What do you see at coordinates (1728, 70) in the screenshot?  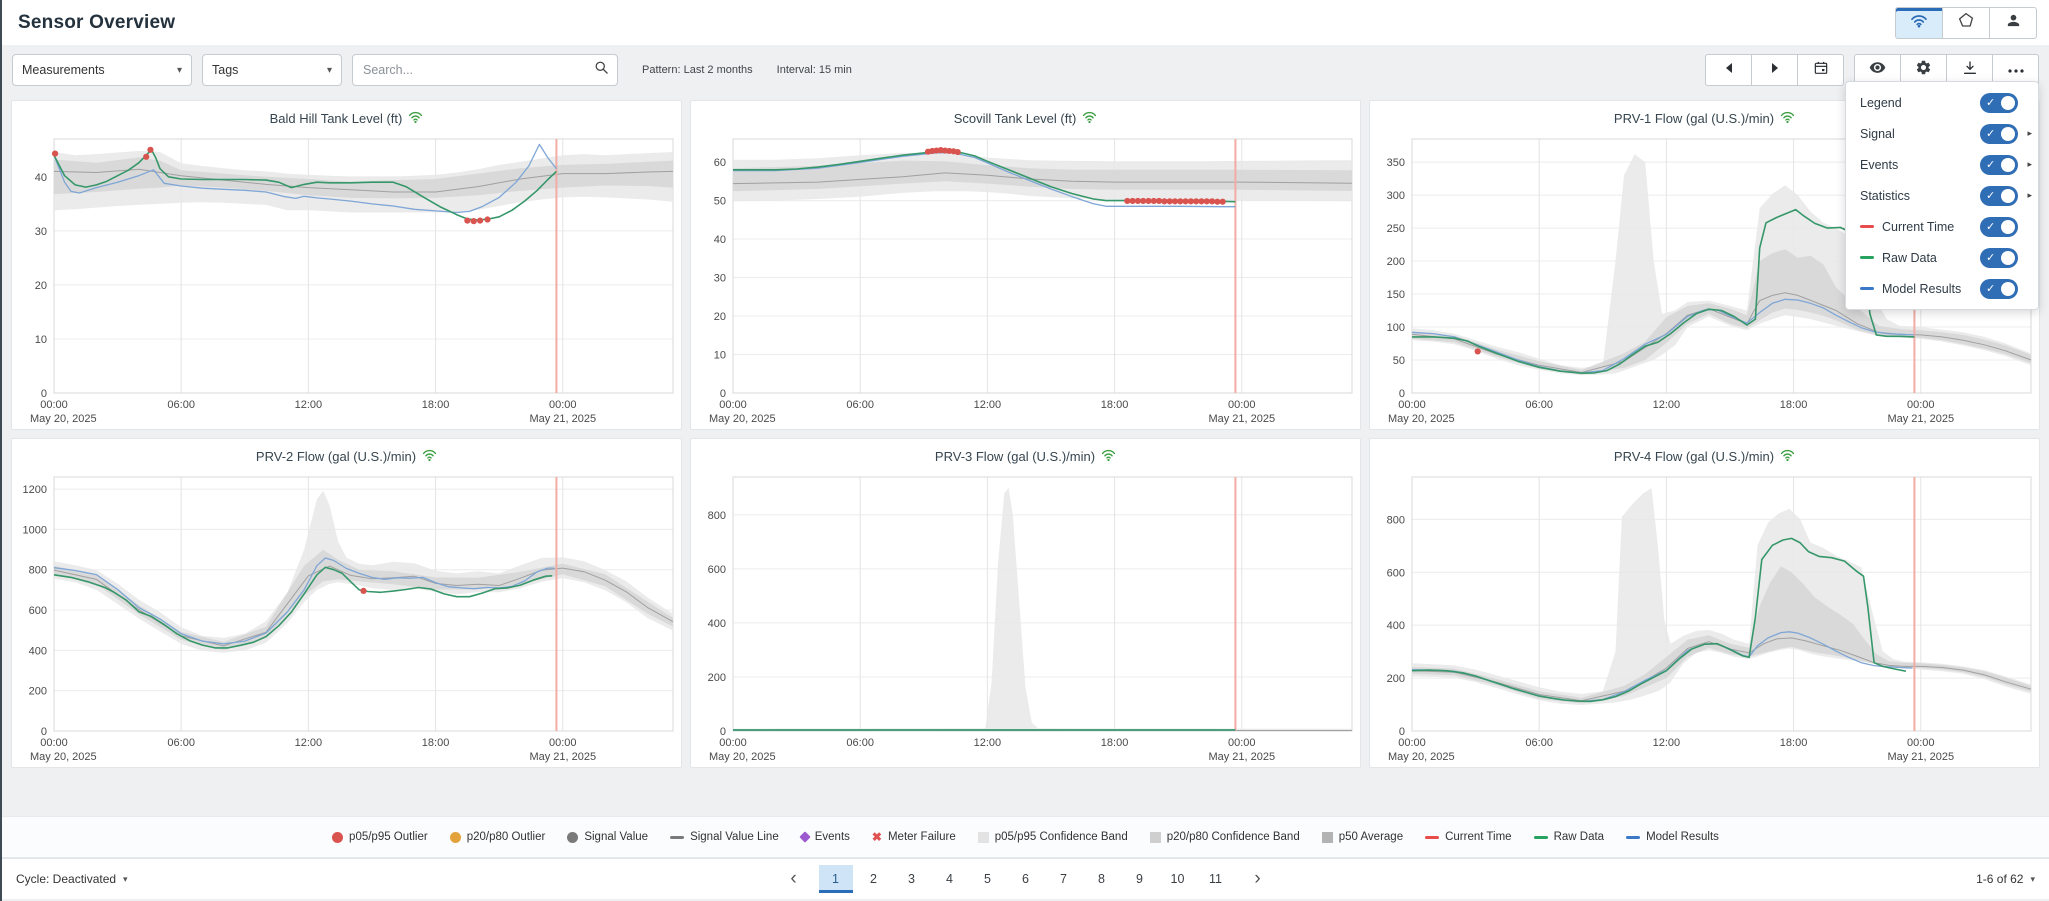 I see `step-back-button` at bounding box center [1728, 70].